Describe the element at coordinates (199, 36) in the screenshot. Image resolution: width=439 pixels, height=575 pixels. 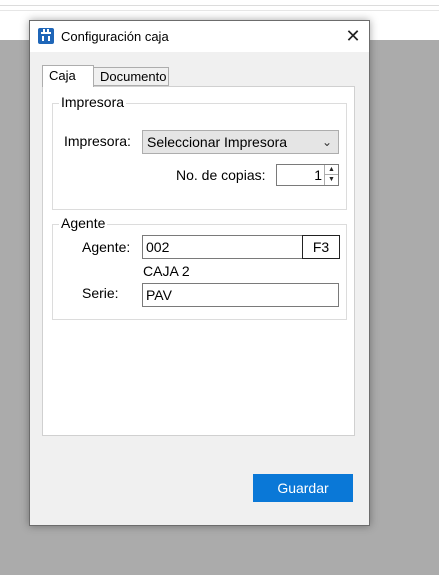
I see `title-bar: Configuración caja ✕` at that location.